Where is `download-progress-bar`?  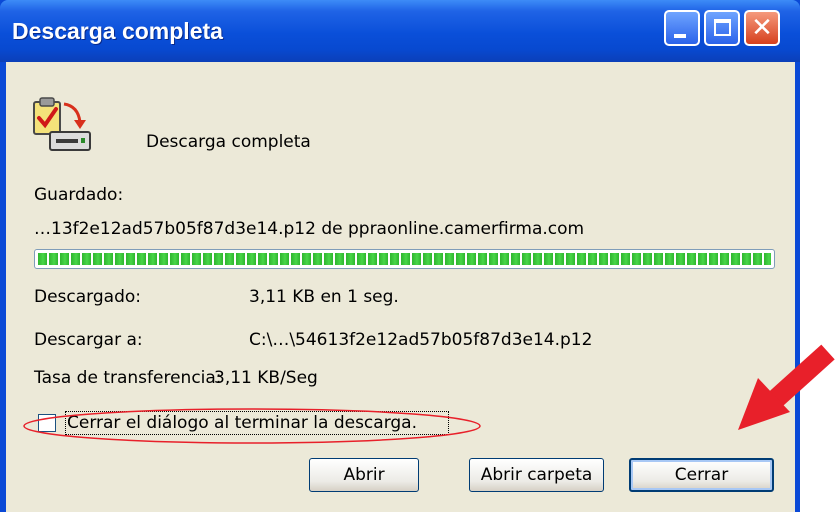 download-progress-bar is located at coordinates (404, 259).